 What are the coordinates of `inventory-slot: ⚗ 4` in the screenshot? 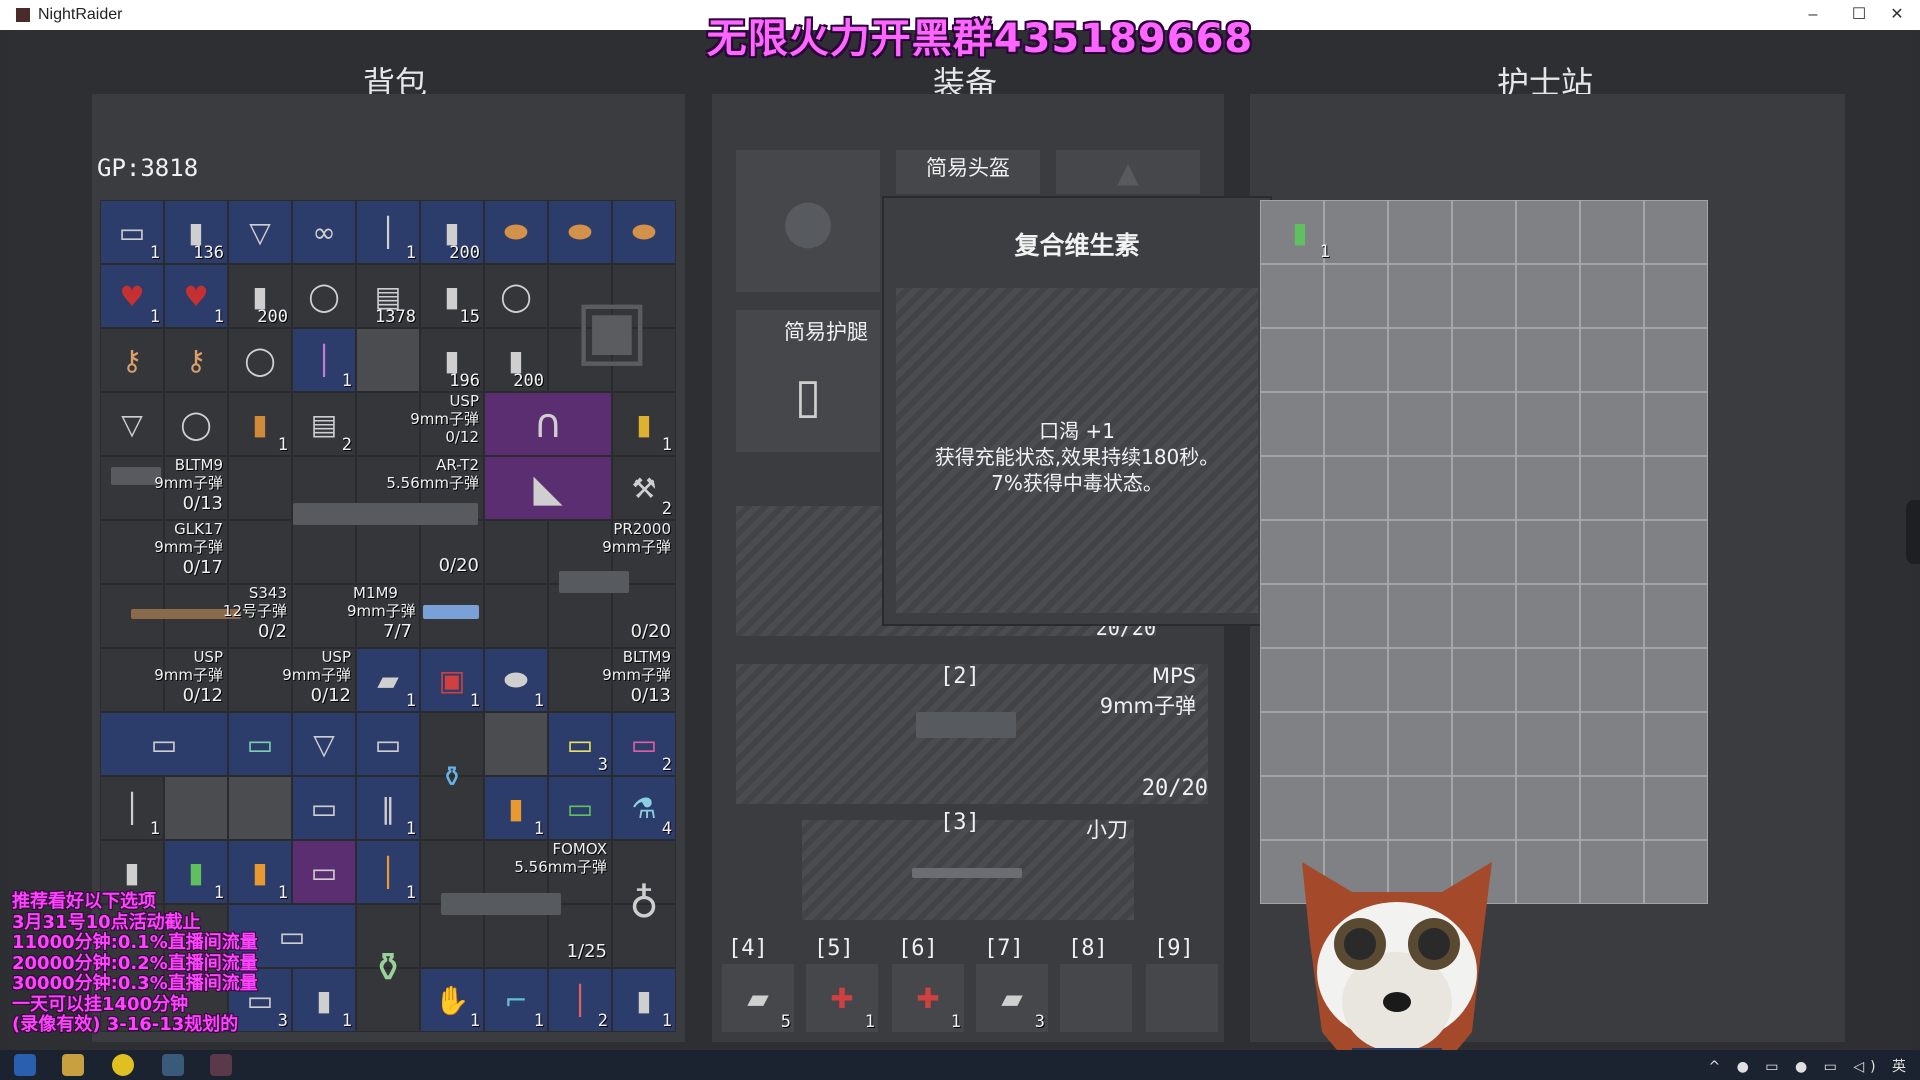 It's located at (644, 808).